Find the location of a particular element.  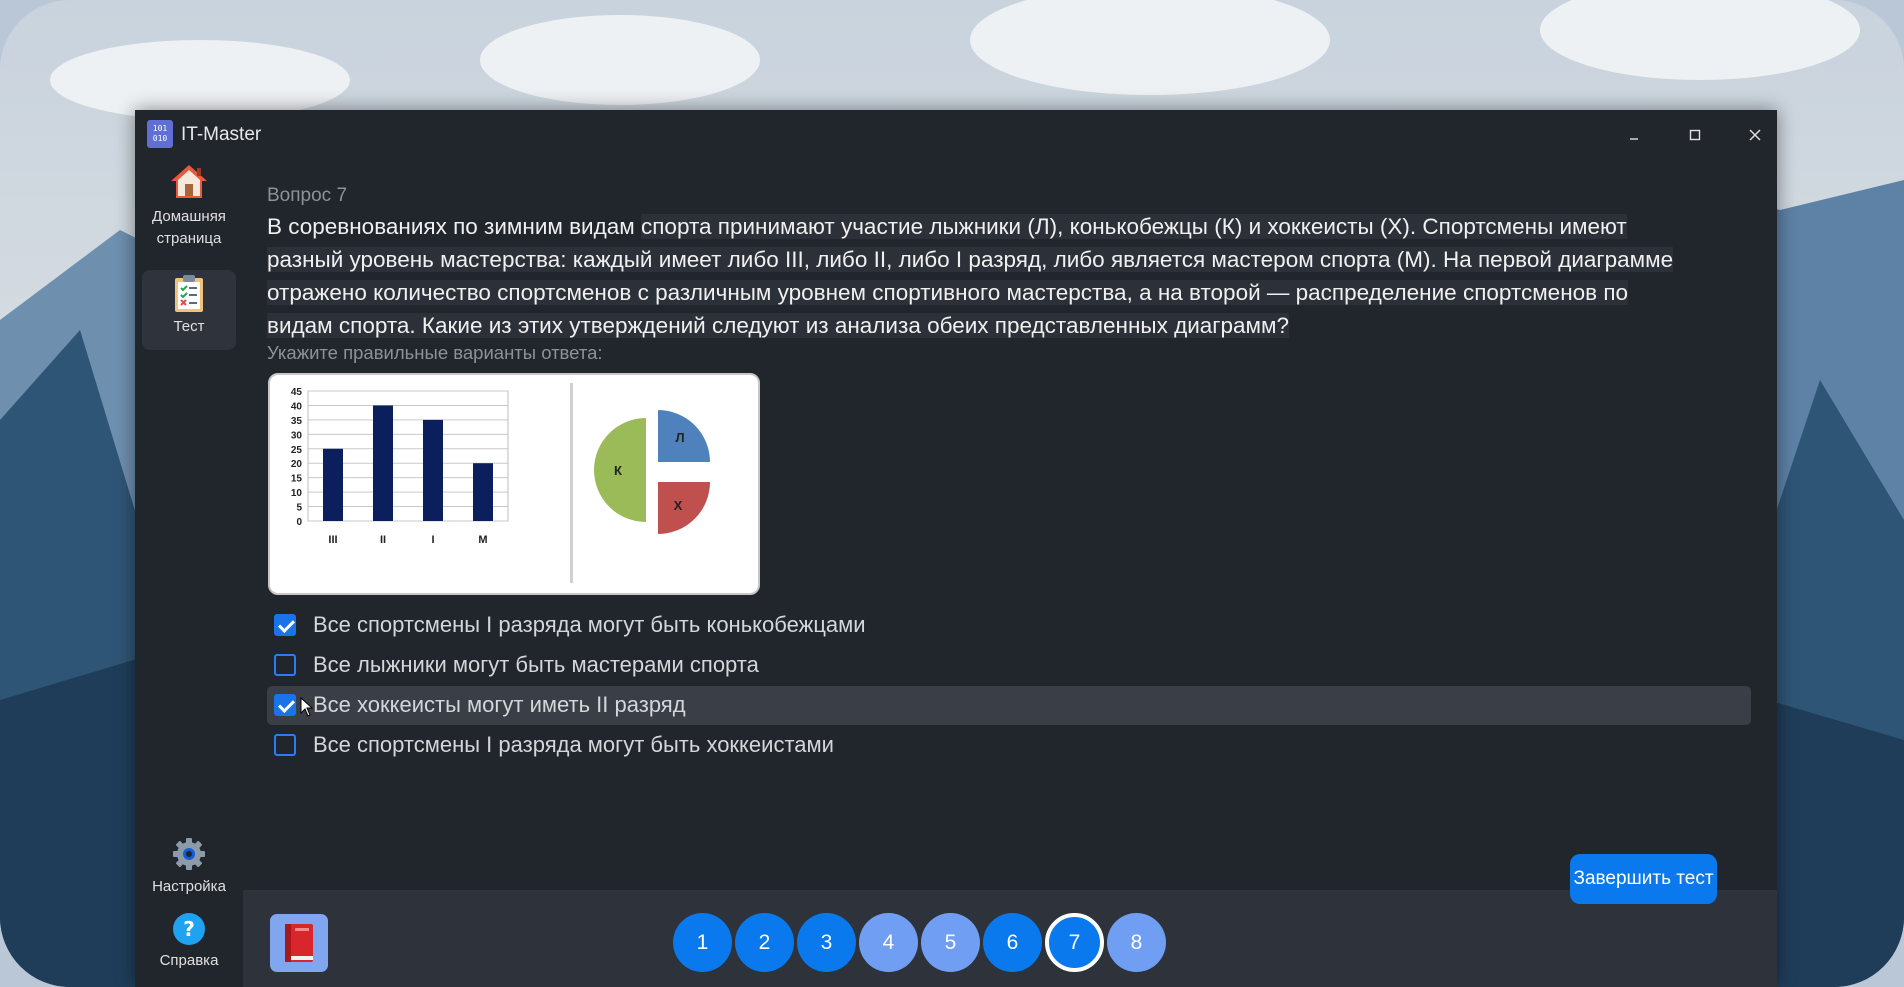

page-button-5: 5 is located at coordinates (950, 942).